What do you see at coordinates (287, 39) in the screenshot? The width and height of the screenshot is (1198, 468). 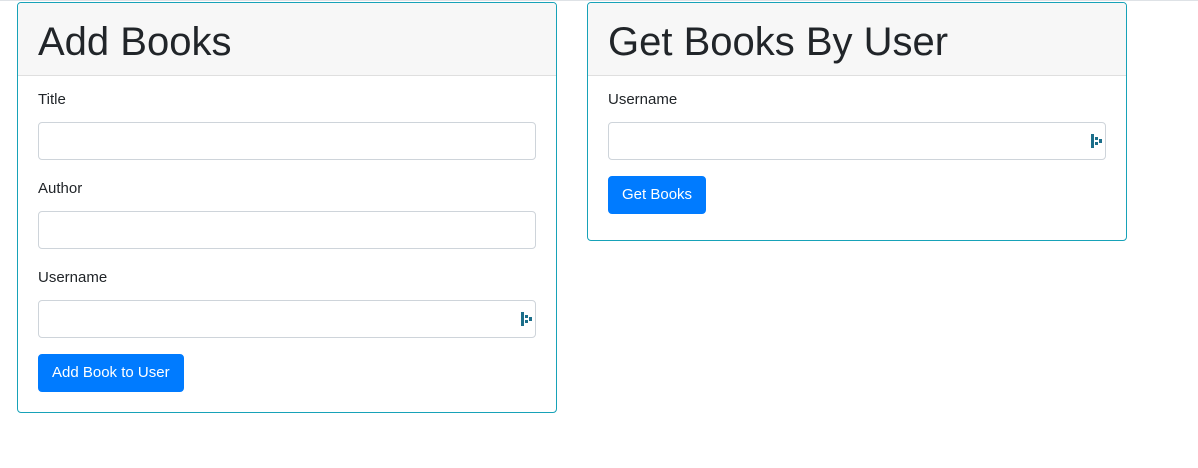 I see `add-books-card-header: Add Books` at bounding box center [287, 39].